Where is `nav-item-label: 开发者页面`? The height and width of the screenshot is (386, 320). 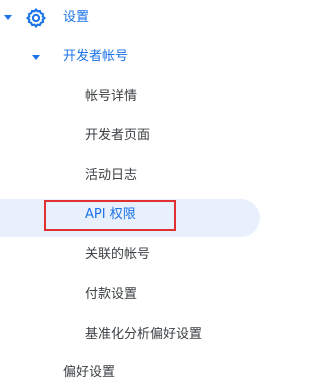 nav-item-label: 开发者页面 is located at coordinates (118, 135).